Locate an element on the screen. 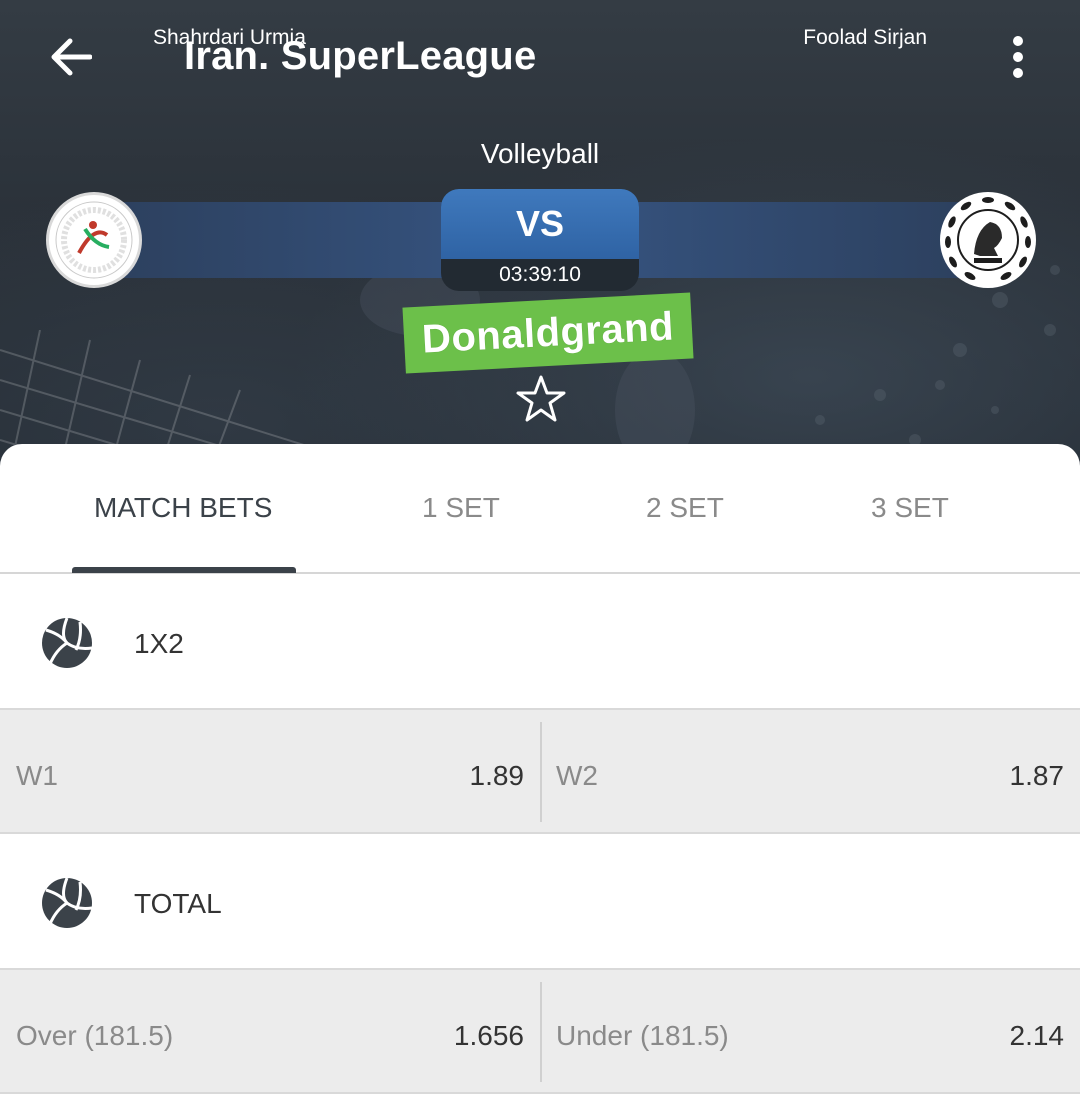  team1-name: Shahrdari Urmia is located at coordinates (229, 37).